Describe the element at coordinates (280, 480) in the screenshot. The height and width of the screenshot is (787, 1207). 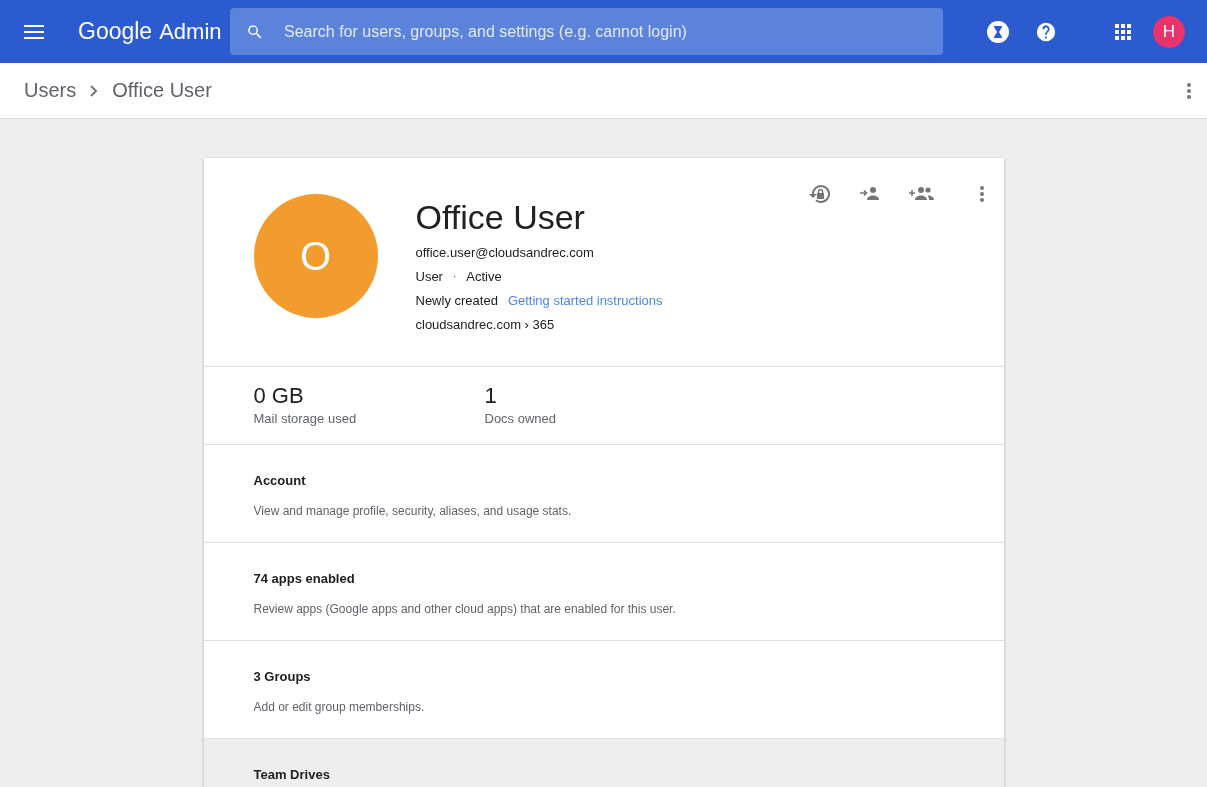
I see `section-title: Account` at that location.